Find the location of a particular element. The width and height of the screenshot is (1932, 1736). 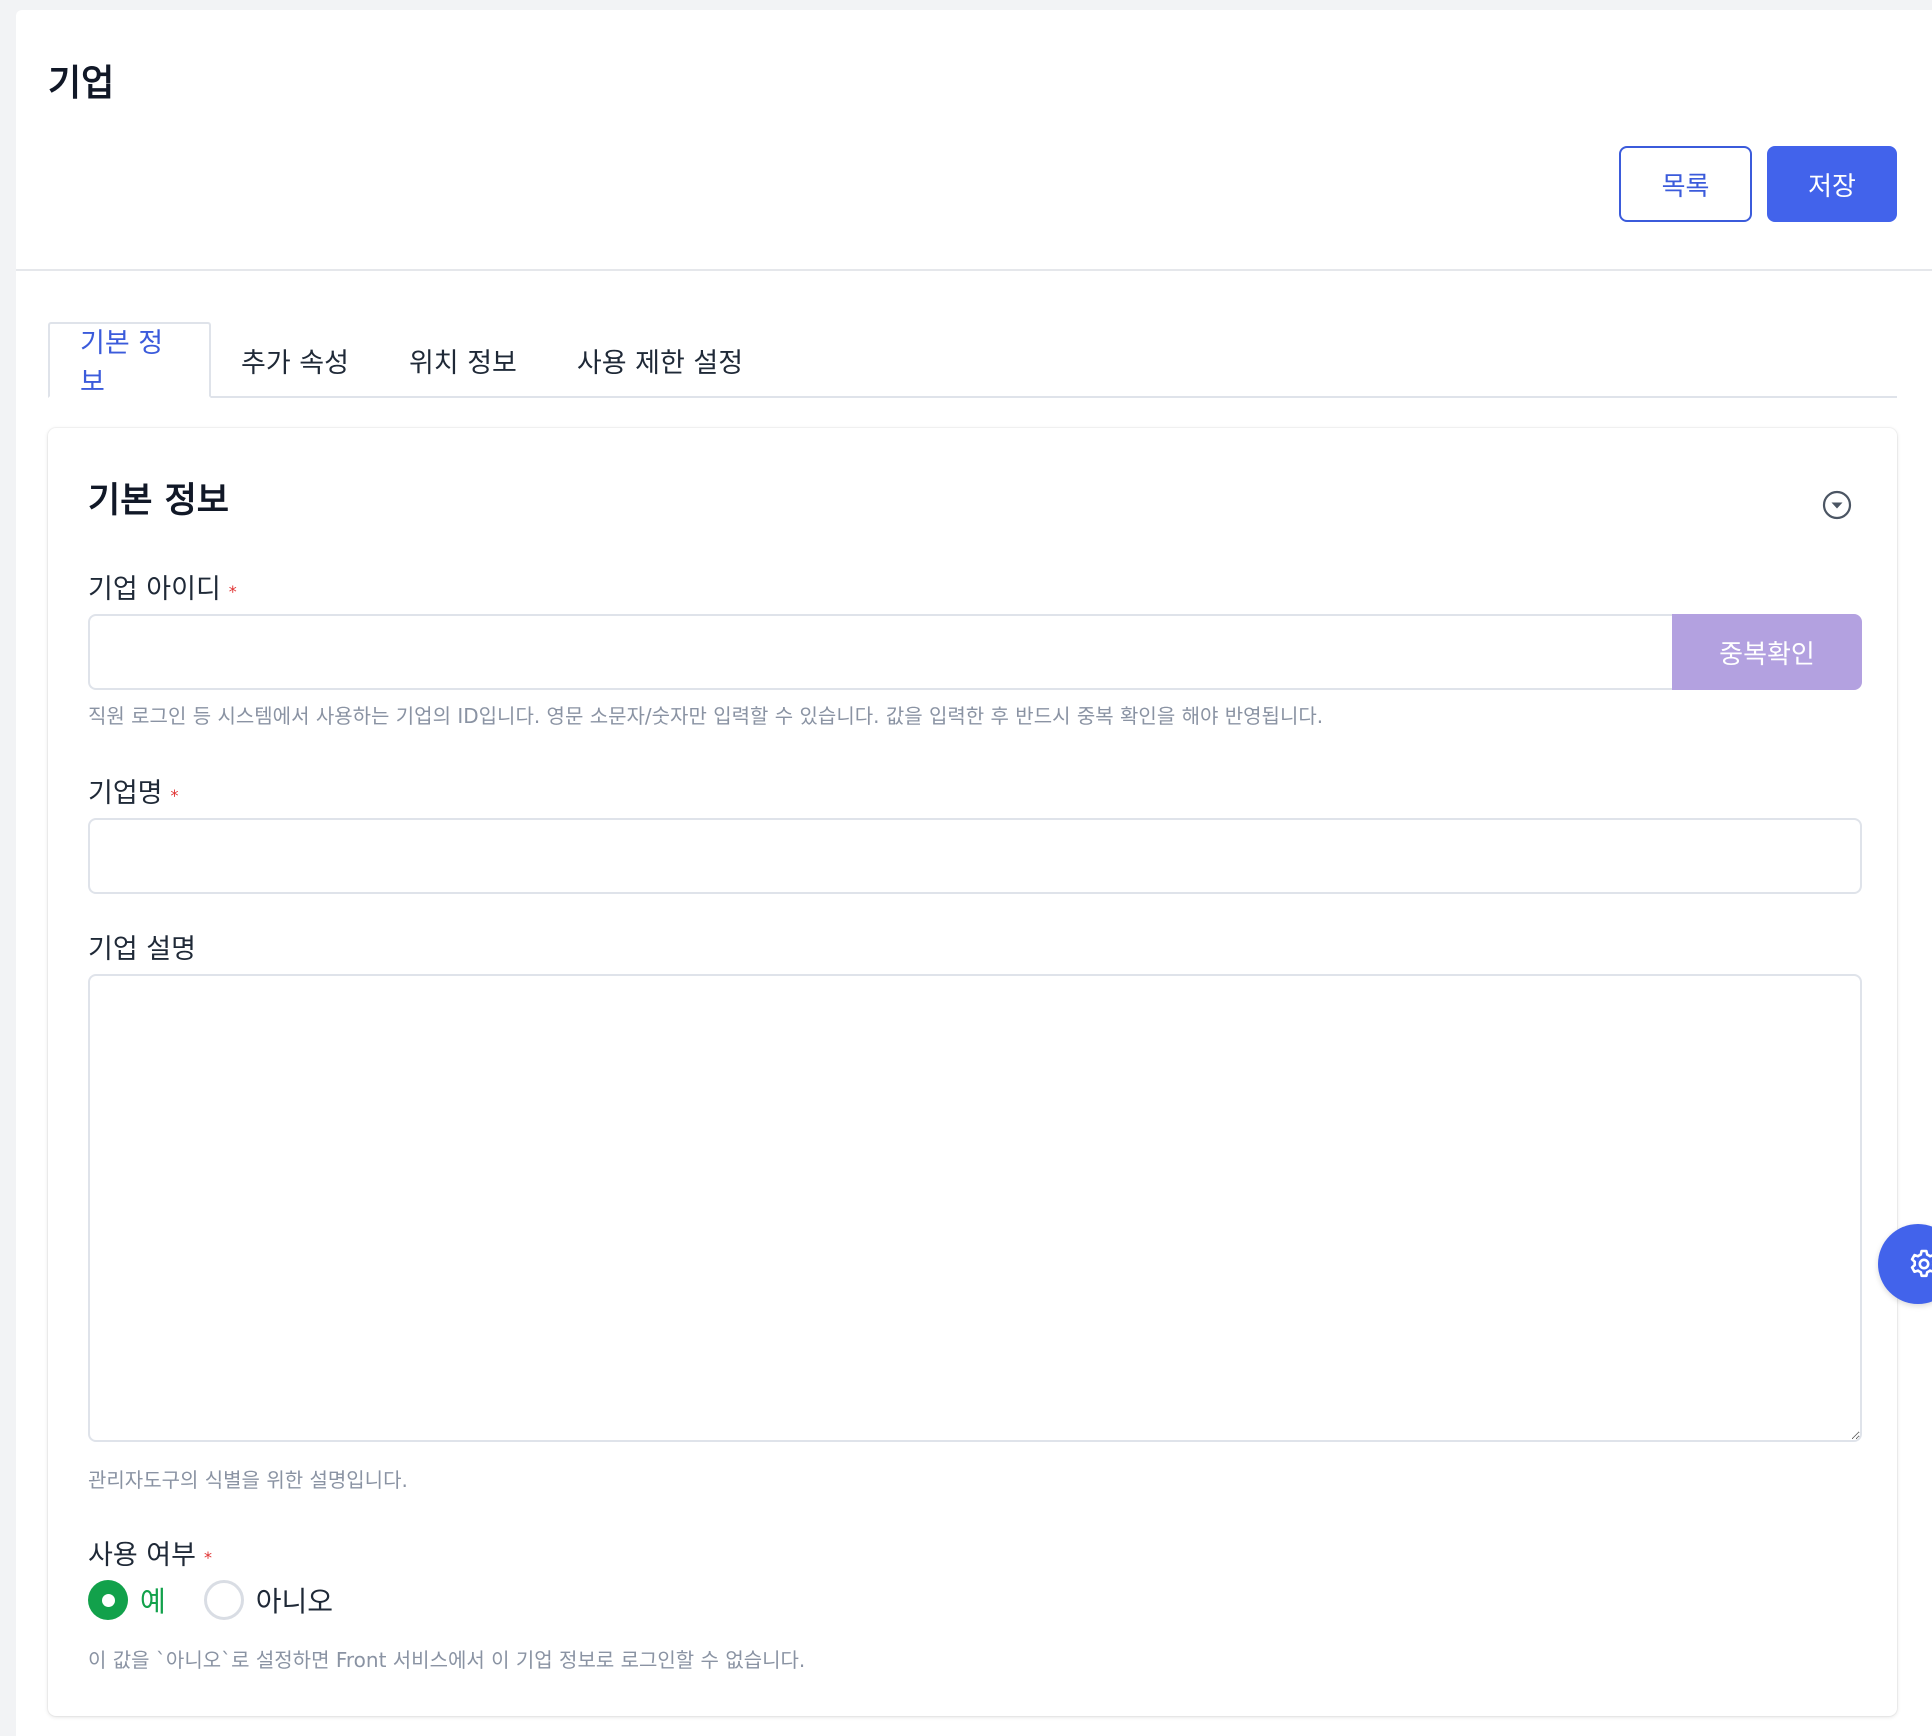

usage-no-label: 아니오 is located at coordinates (294, 1600).